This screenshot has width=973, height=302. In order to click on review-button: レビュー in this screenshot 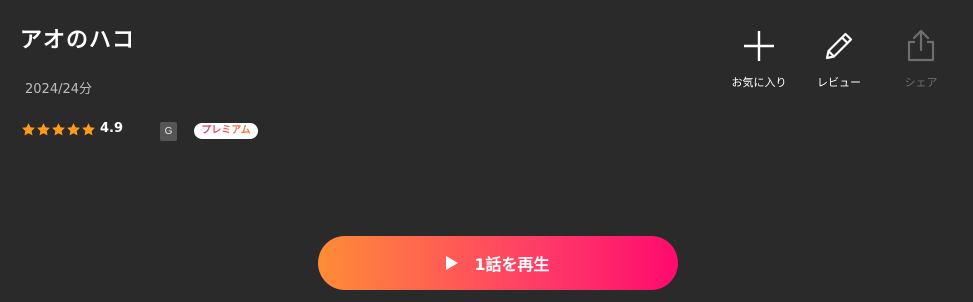, I will do `click(839, 59)`.